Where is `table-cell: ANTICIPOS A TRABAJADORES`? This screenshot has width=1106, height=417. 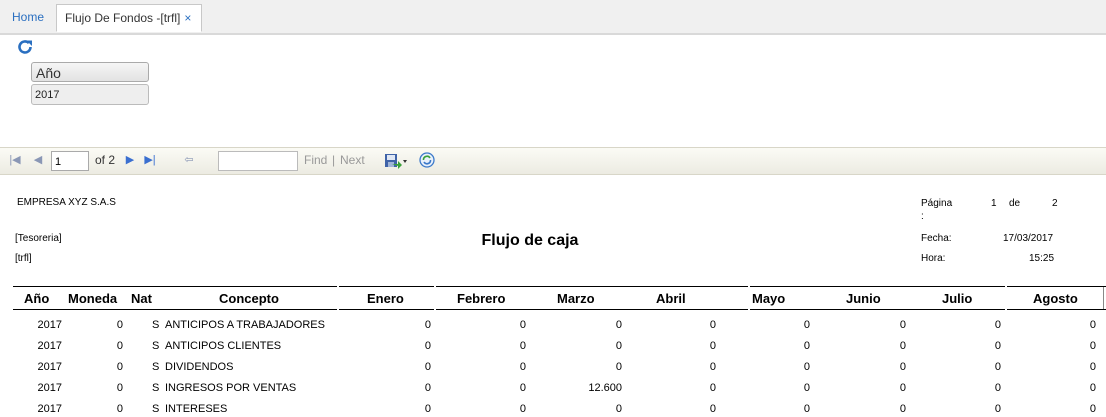
table-cell: ANTICIPOS A TRABAJADORES is located at coordinates (245, 325).